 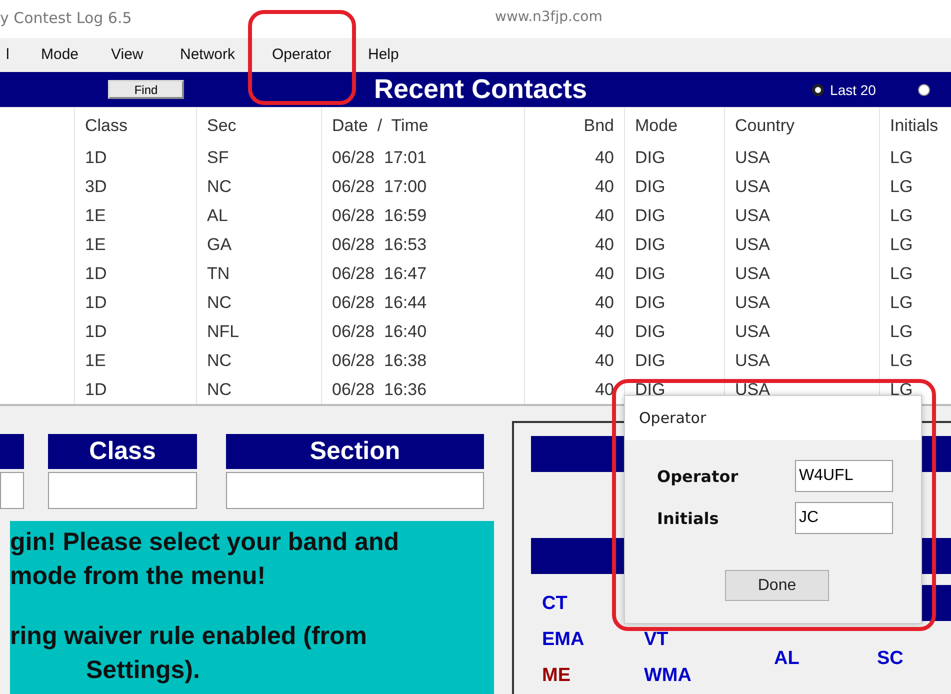 I want to click on column-header: Initials, so click(x=915, y=125).